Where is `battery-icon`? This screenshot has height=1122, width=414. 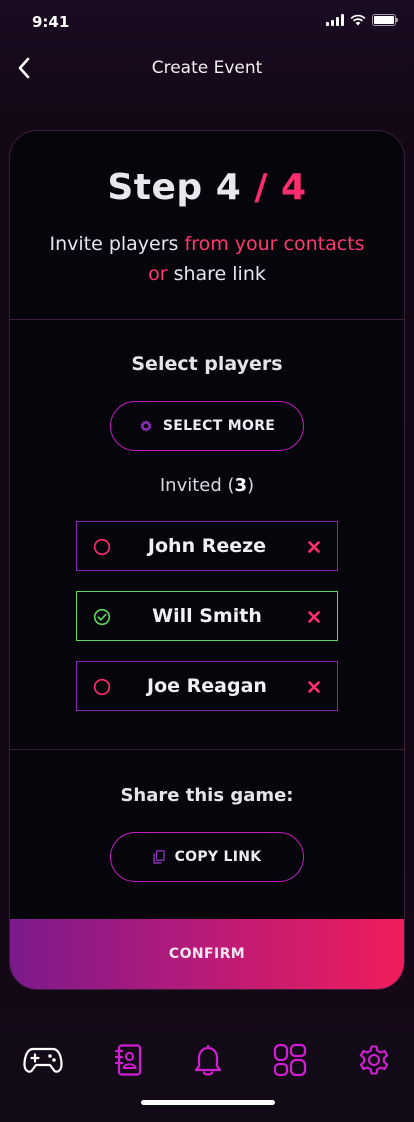 battery-icon is located at coordinates (385, 20).